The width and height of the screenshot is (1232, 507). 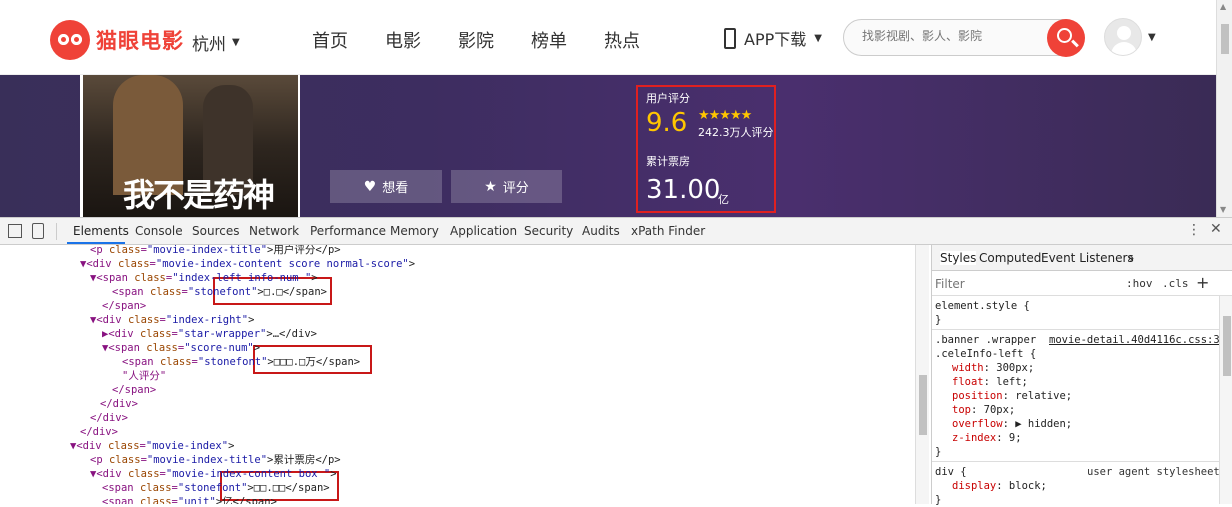 I want to click on site-header: 猫眼电影 杭州 ▼ 首页 电影 影院 榜单 热点 APP下载 ▼ ▼, so click(x=608, y=37).